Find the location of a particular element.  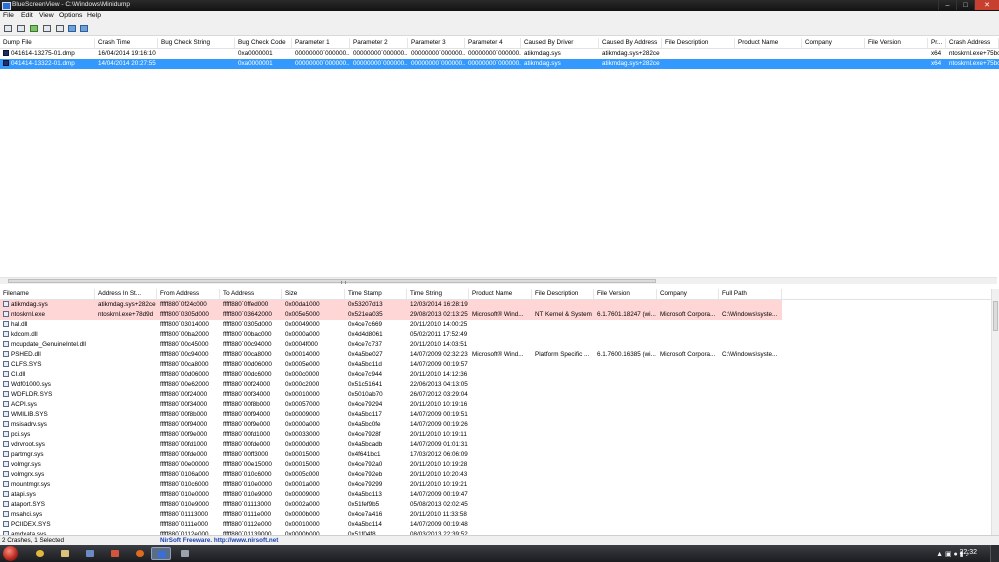

html-report-icon is located at coordinates (72, 28).